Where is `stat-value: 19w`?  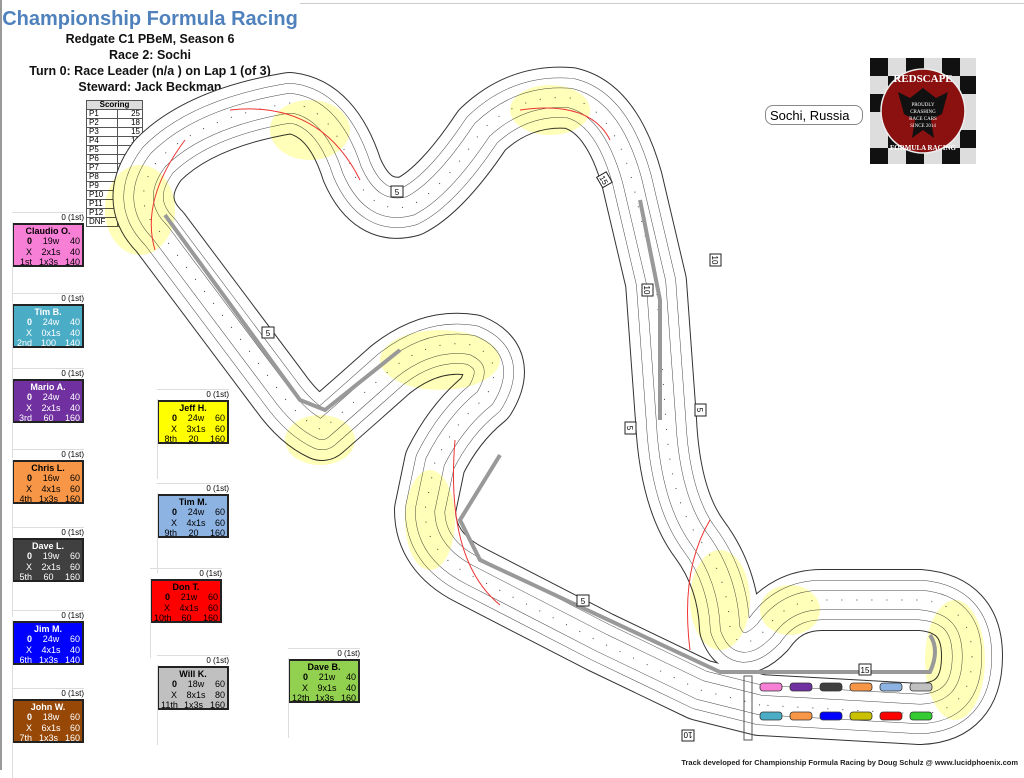
stat-value: 19w is located at coordinates (51, 241).